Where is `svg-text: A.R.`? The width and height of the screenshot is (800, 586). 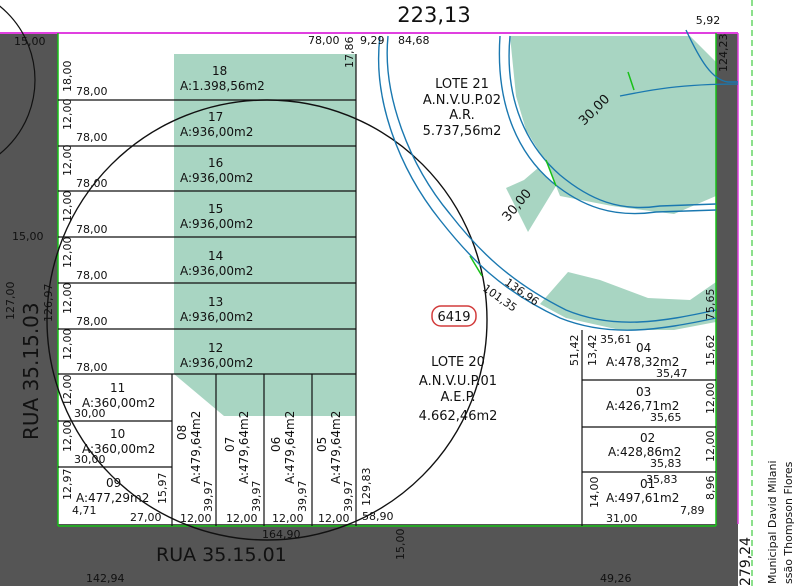
svg-text: A.R. is located at coordinates (462, 115).